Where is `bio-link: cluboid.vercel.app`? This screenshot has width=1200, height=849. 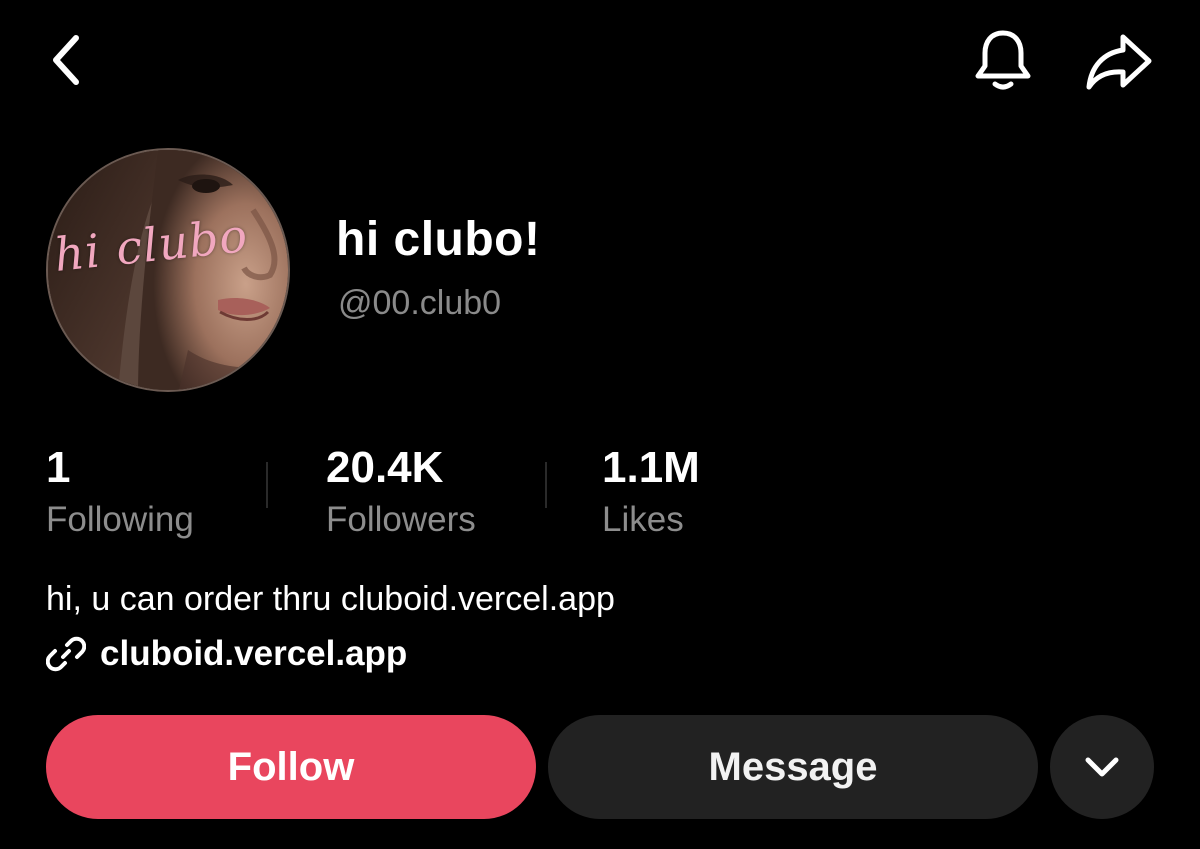 bio-link: cluboid.vercel.app is located at coordinates (226, 654).